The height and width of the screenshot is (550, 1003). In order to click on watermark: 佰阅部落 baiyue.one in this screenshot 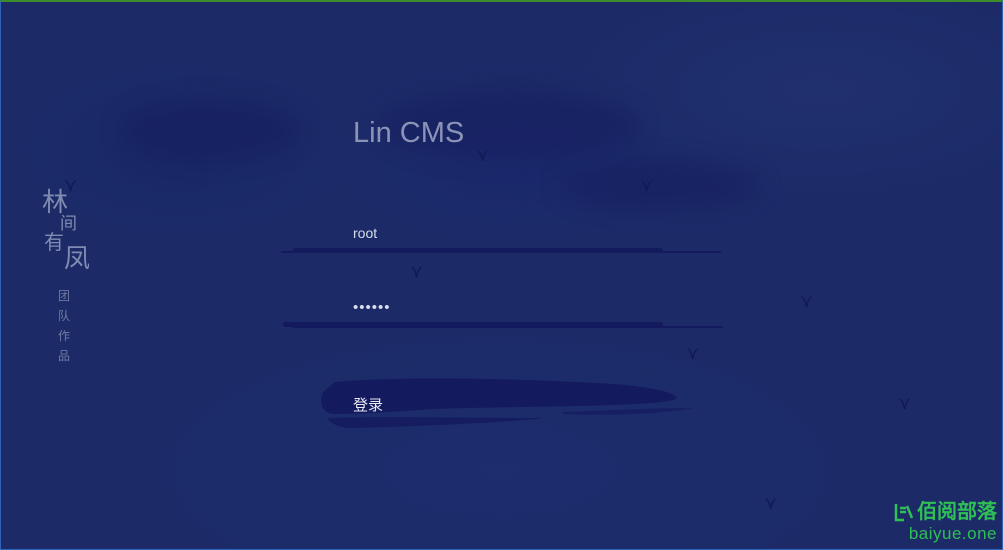, I will do `click(941, 522)`.